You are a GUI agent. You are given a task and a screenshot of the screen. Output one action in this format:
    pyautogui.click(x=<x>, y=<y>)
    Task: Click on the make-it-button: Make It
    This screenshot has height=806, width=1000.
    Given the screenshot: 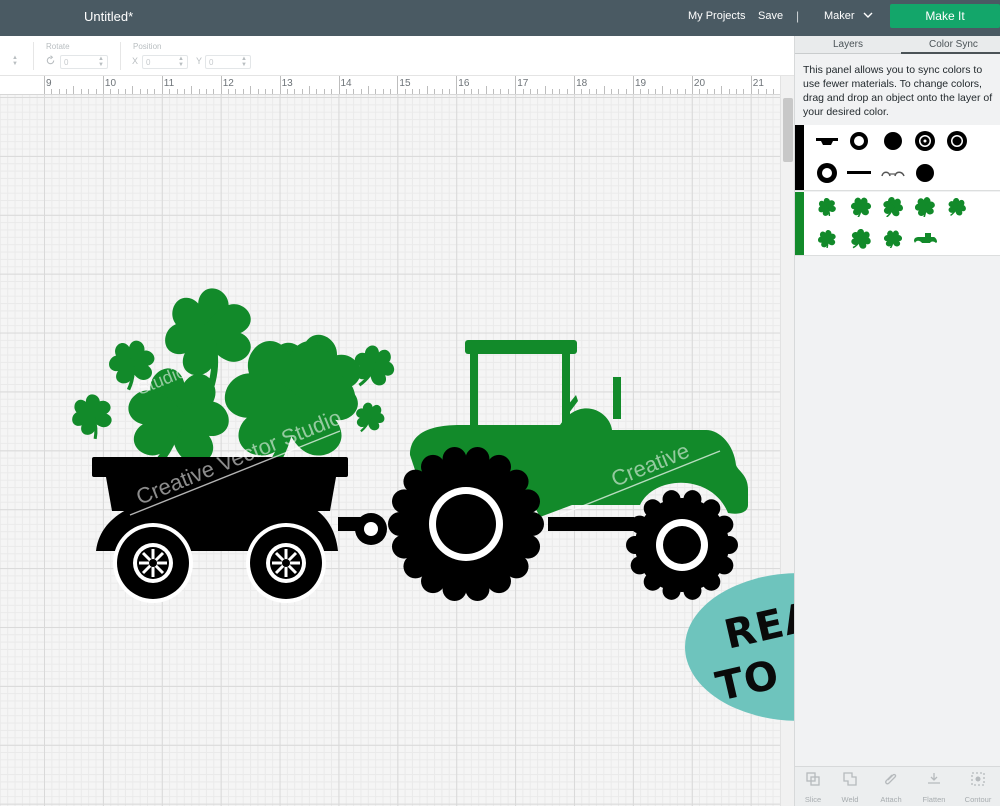 What is the action you would take?
    pyautogui.click(x=945, y=16)
    